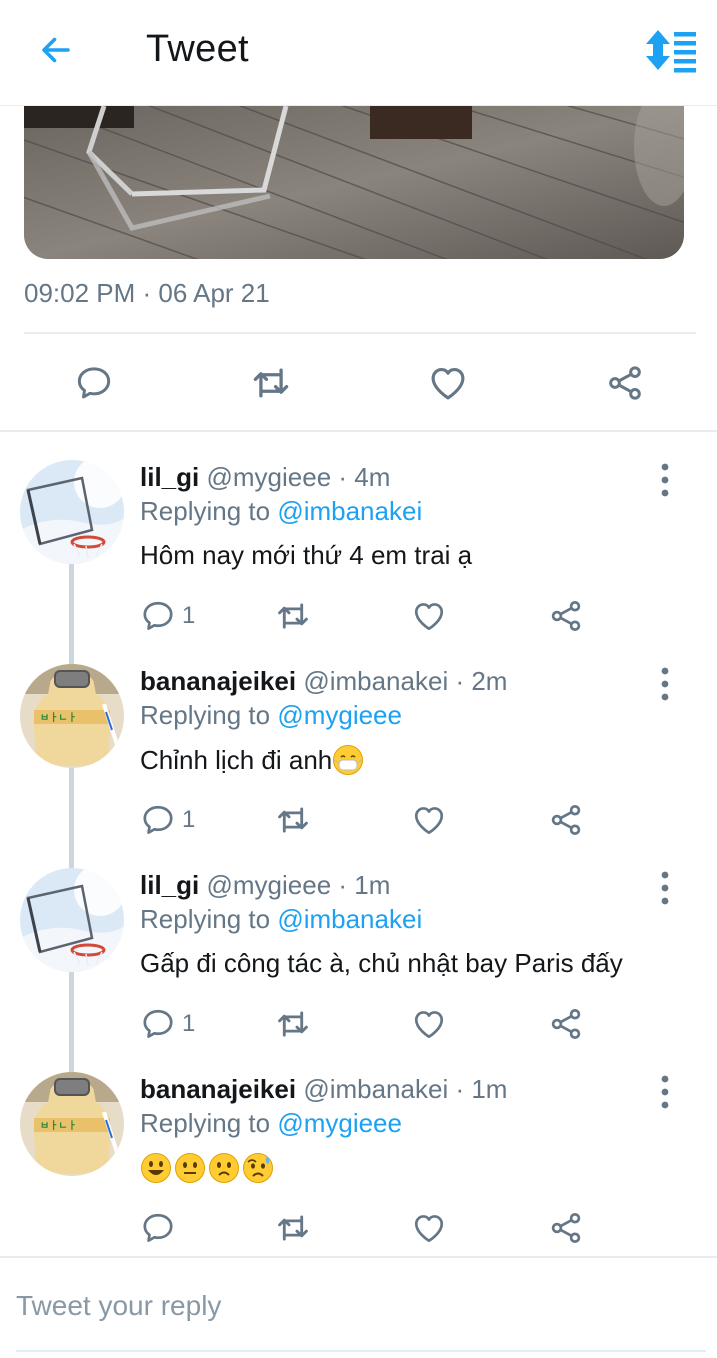 The height and width of the screenshot is (1358, 717). What do you see at coordinates (147, 293) in the screenshot?
I see `tweet-timestamp: 09:02 PM · 06 Apr 21` at bounding box center [147, 293].